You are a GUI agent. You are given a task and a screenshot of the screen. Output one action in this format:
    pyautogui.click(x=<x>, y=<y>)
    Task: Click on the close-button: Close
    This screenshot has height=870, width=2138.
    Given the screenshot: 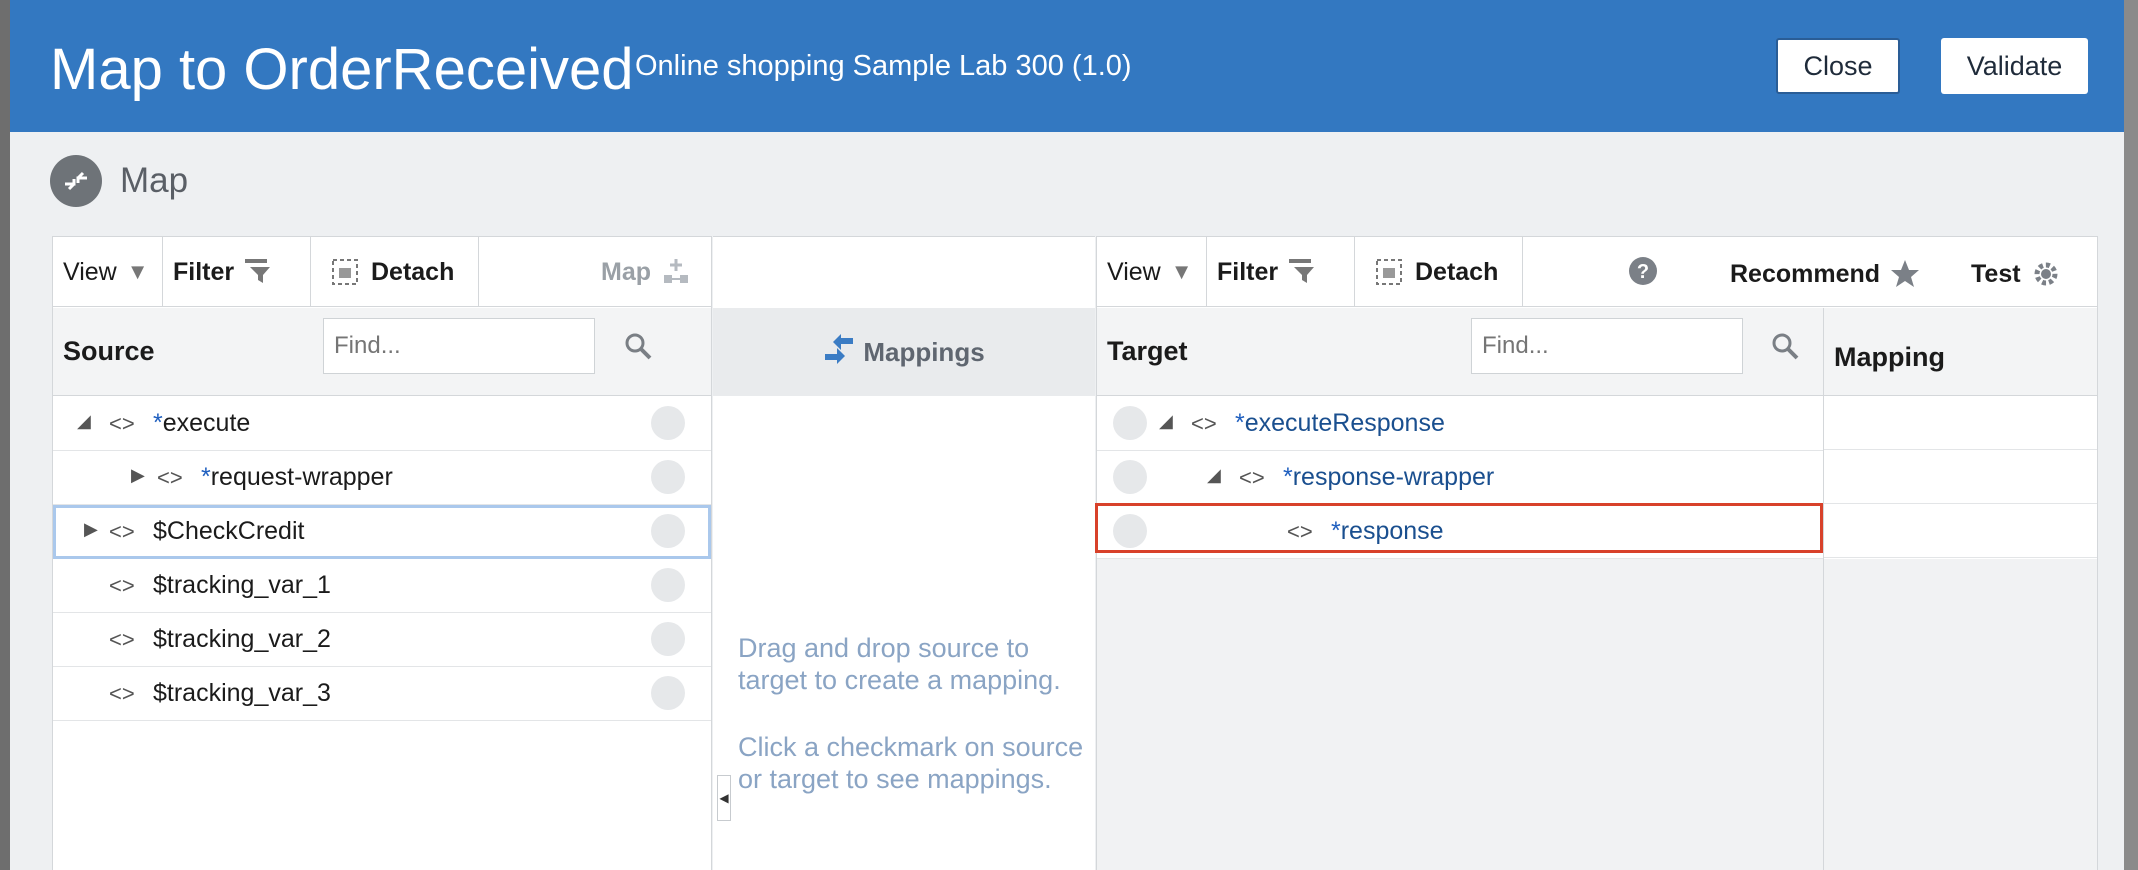 What is the action you would take?
    pyautogui.click(x=1838, y=66)
    